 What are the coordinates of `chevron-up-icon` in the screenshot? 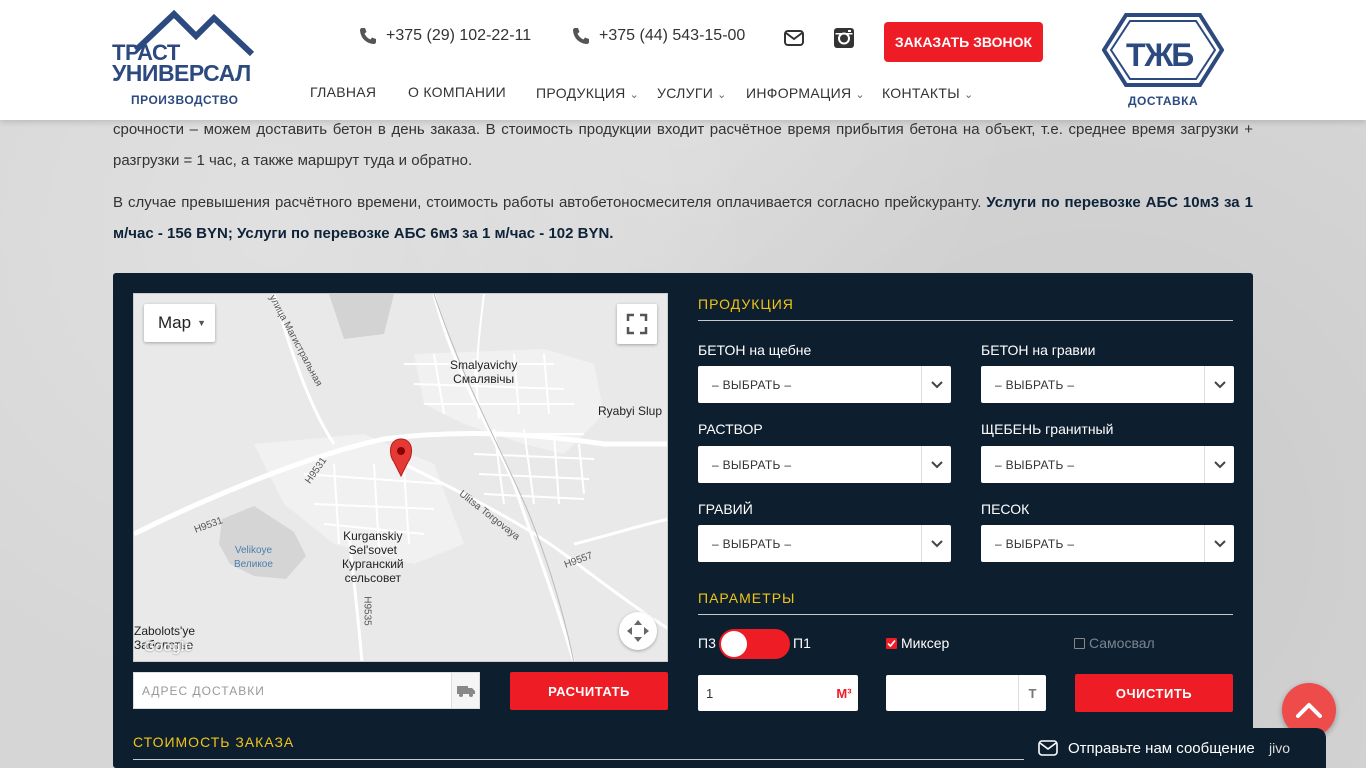 It's located at (1309, 710).